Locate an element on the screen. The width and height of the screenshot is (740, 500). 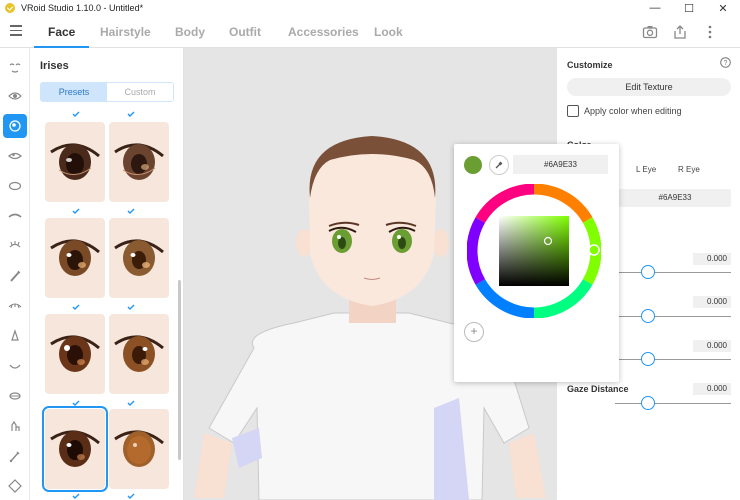
preset-scrollbar is located at coordinates (179, 370).